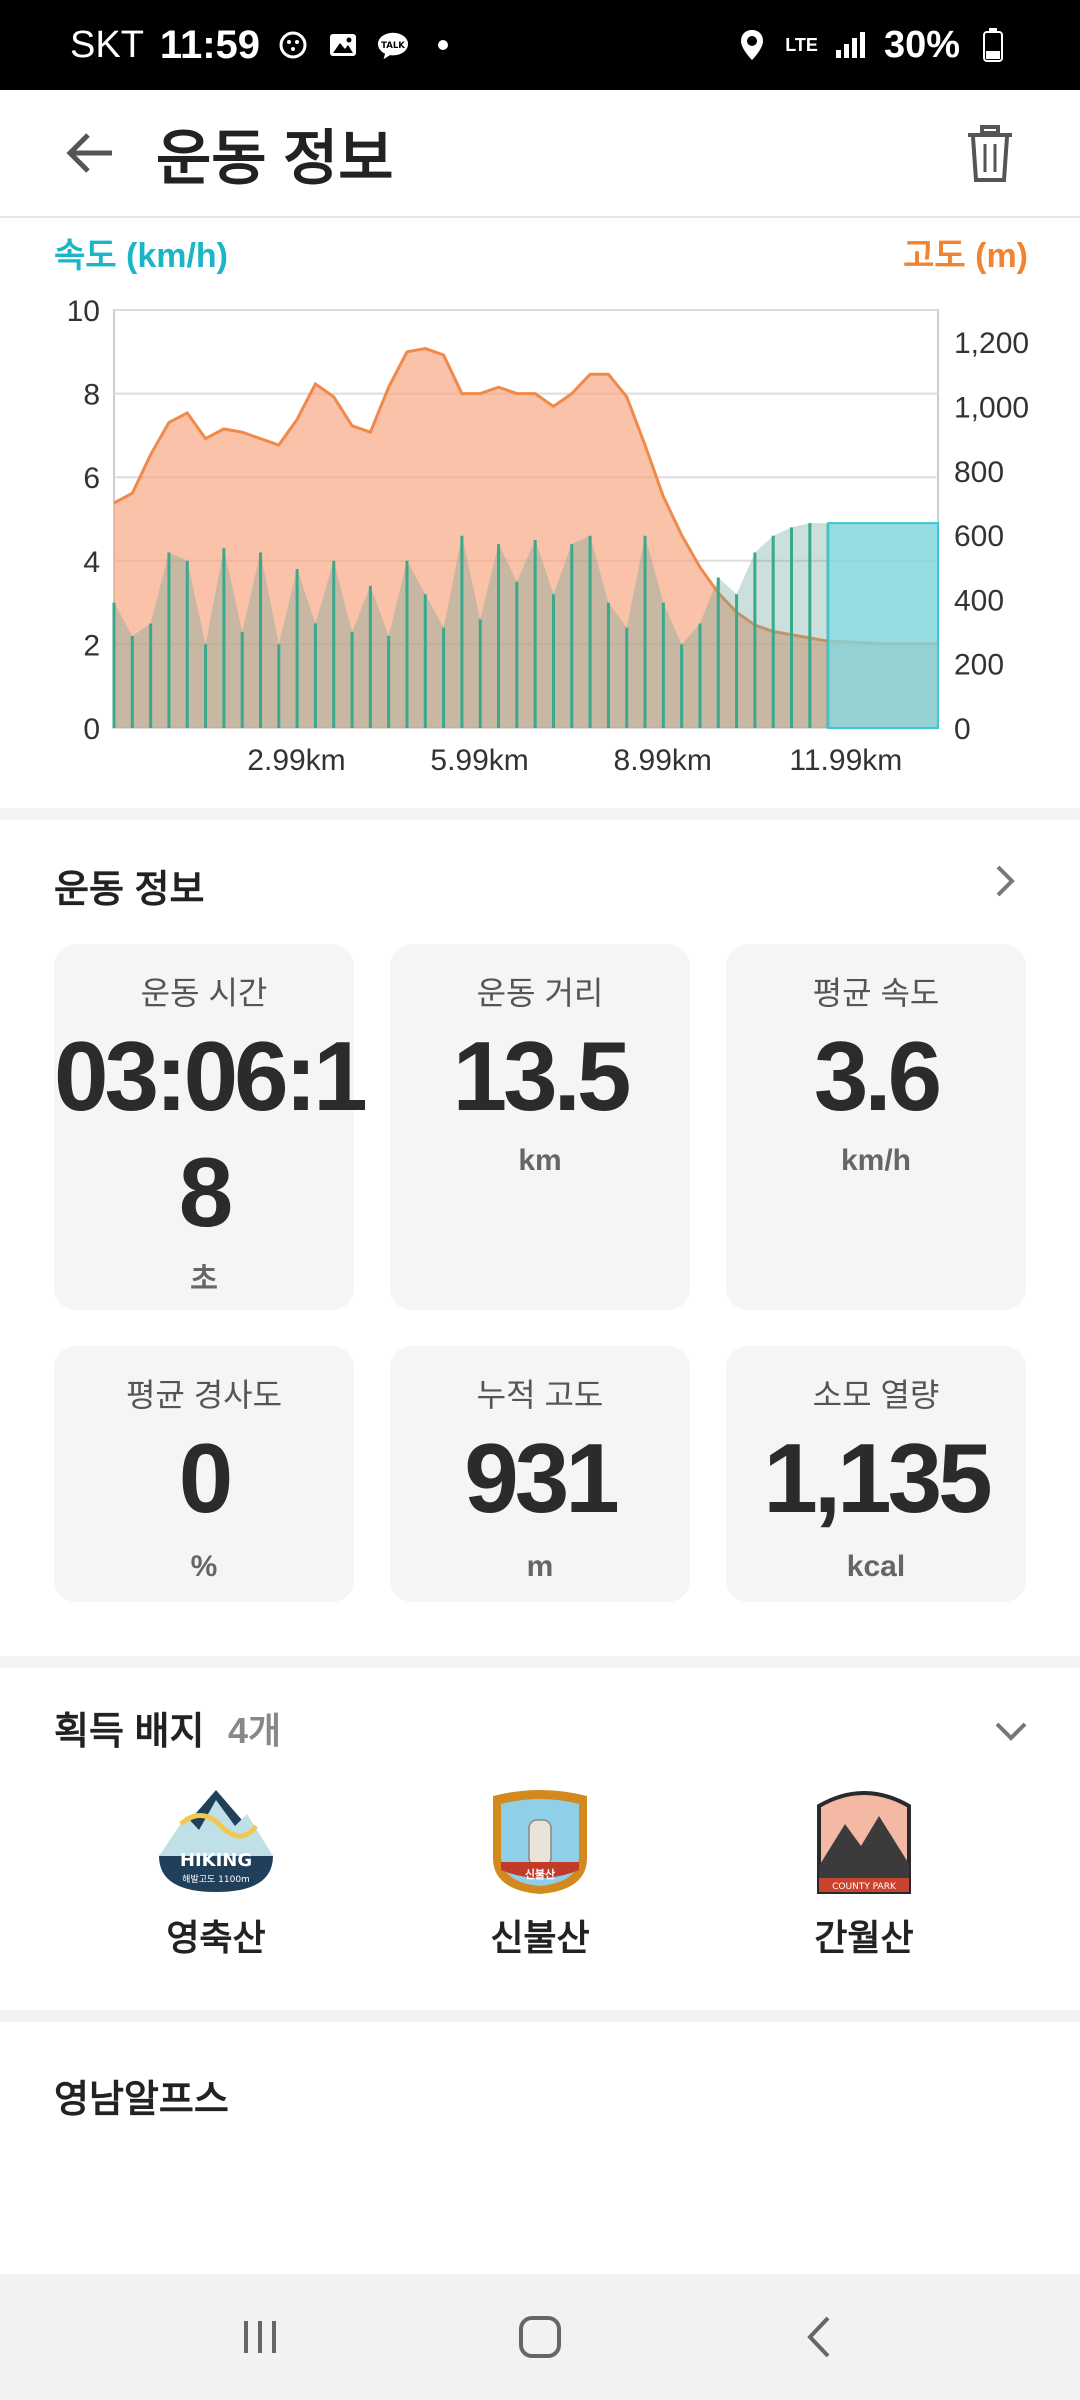  I want to click on workout-detail-button, so click(1005, 881).